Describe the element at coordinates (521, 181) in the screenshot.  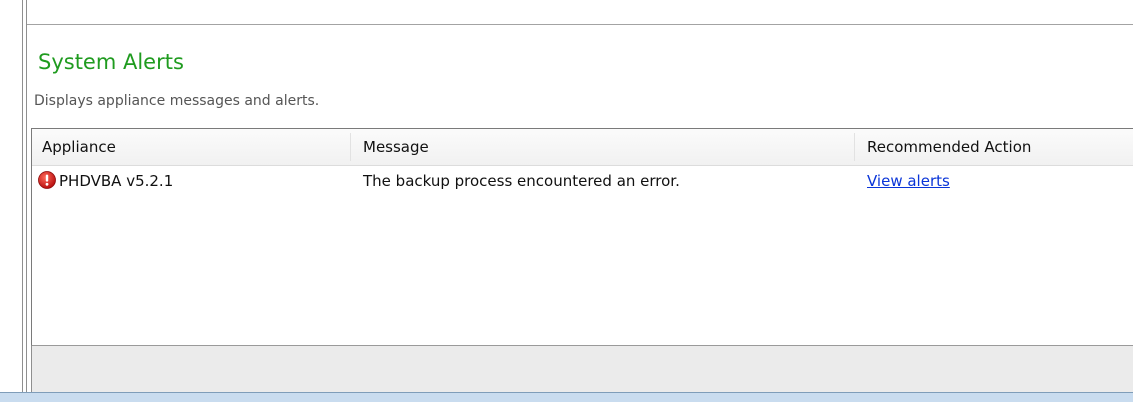
I see `cell-message: The backup process encountered an error.` at that location.